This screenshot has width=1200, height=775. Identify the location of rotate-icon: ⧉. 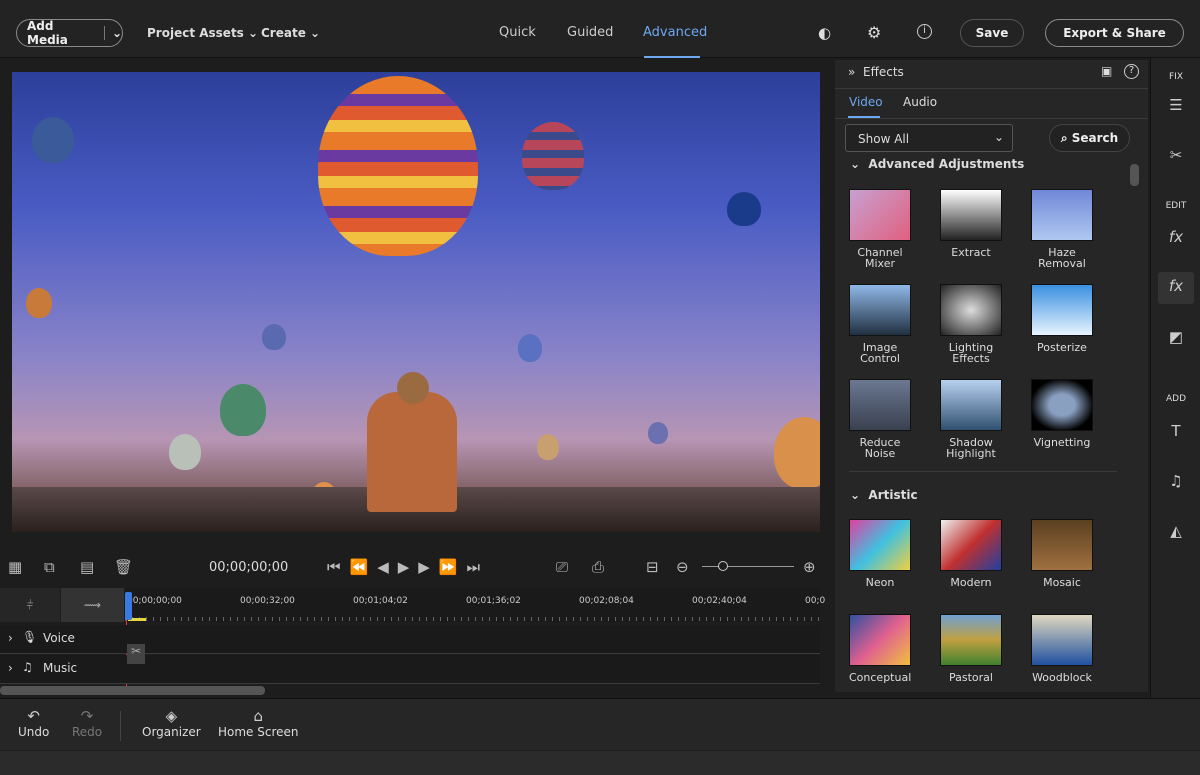
(49, 567).